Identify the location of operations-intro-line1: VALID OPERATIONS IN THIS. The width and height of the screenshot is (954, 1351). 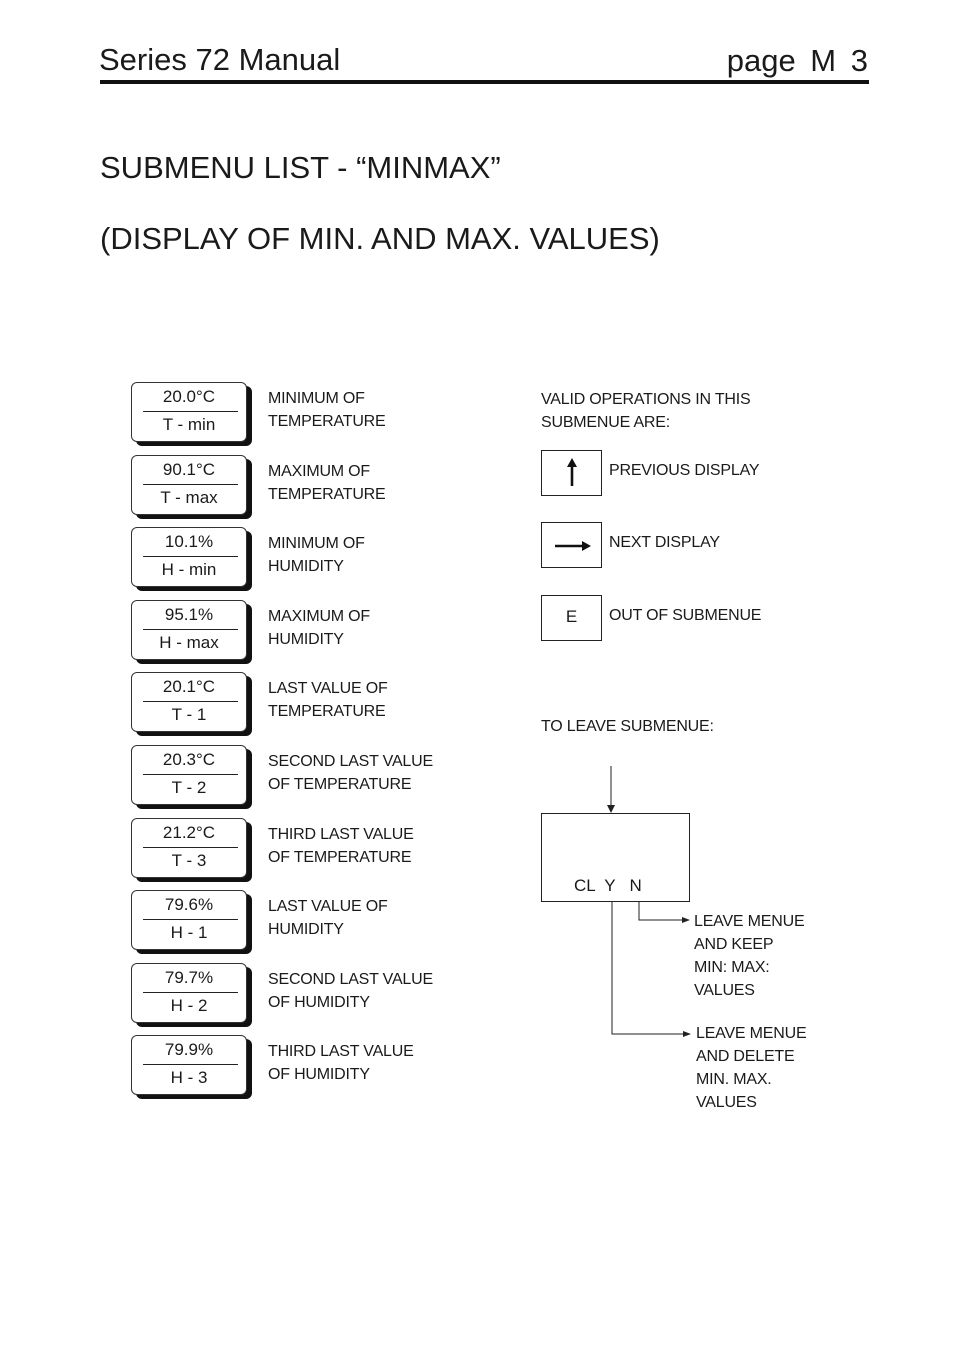
(646, 399).